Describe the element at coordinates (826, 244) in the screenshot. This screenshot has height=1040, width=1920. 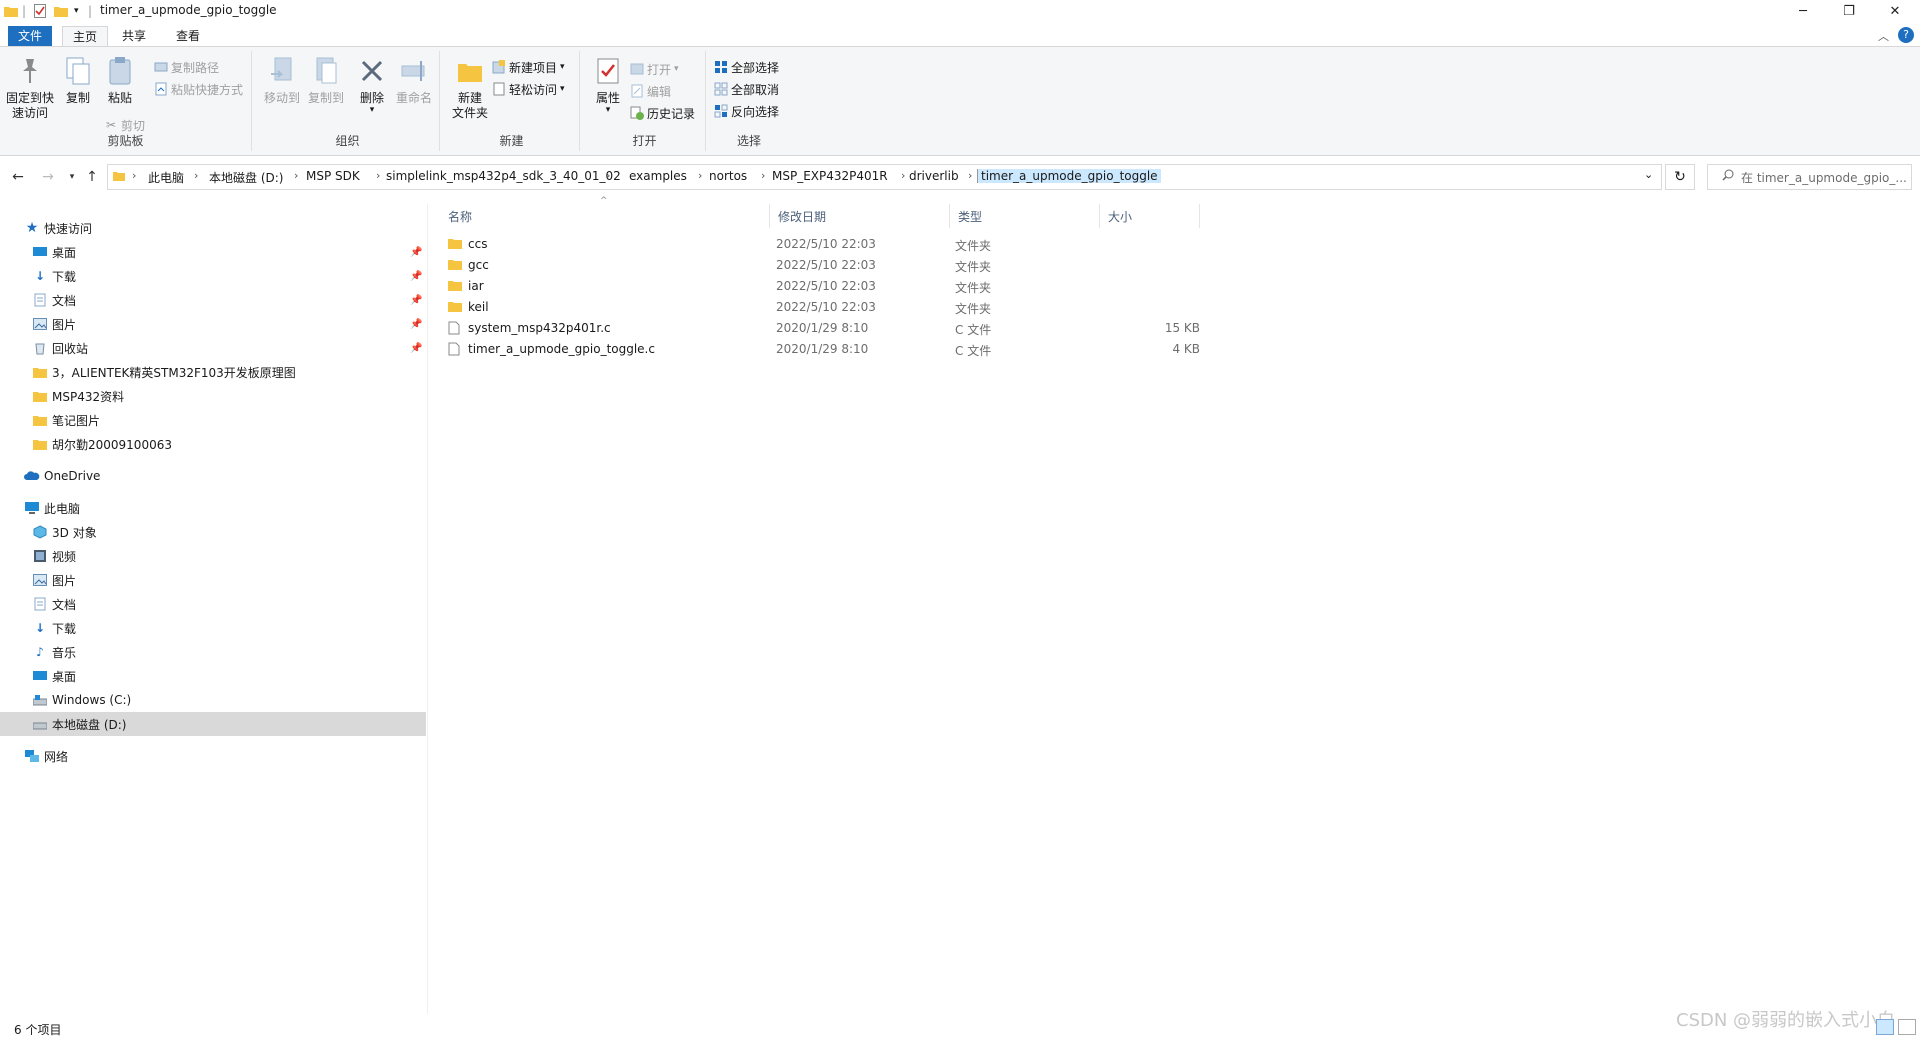
I see `file-modified: 2022/5/10 22:03` at that location.